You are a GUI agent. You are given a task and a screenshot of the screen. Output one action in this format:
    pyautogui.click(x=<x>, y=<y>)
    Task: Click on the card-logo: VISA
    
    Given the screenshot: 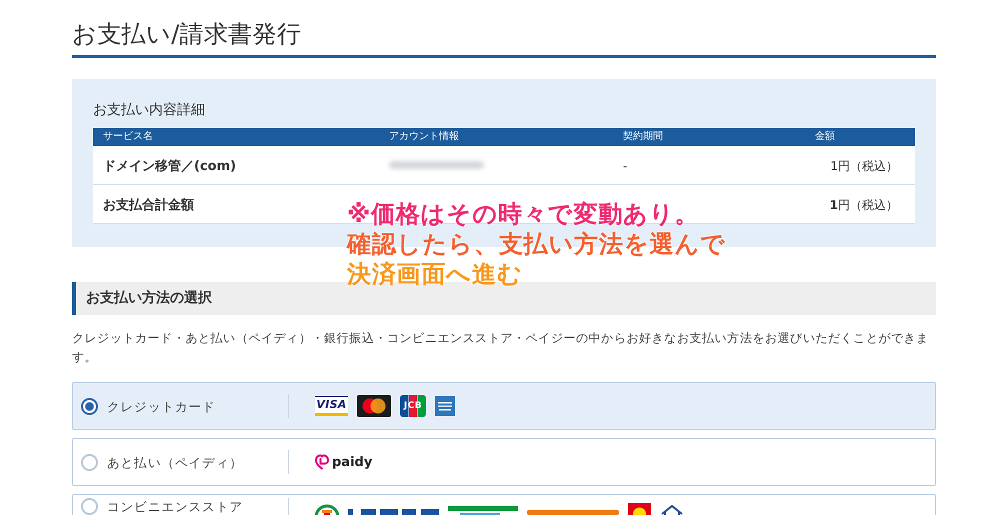 What is the action you would take?
    pyautogui.click(x=331, y=406)
    